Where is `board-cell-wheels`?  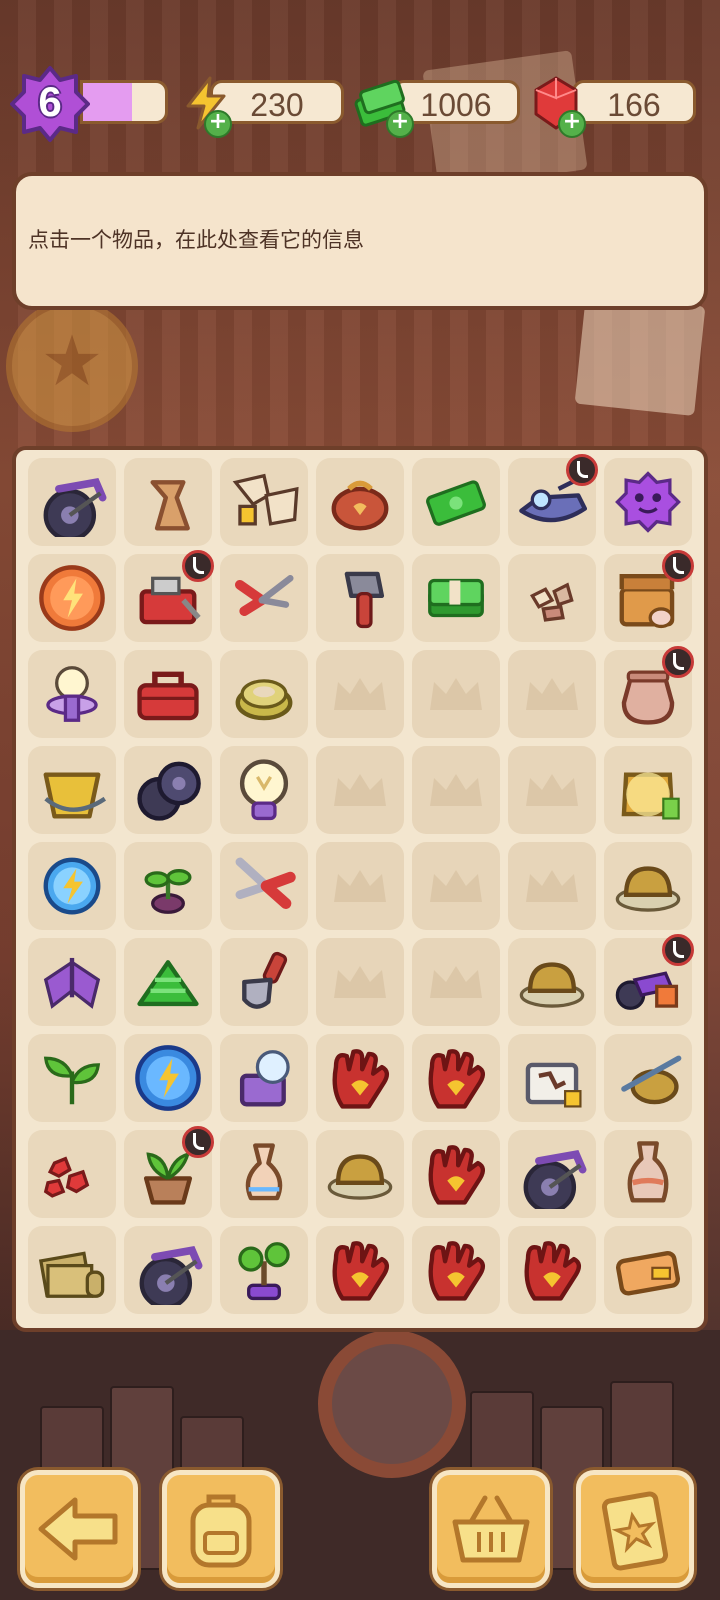
board-cell-wheels is located at coordinates (168, 790).